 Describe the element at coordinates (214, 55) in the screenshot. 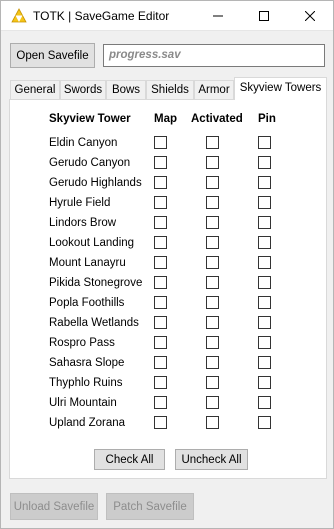

I see `savefile-path-field: progress.sav` at that location.